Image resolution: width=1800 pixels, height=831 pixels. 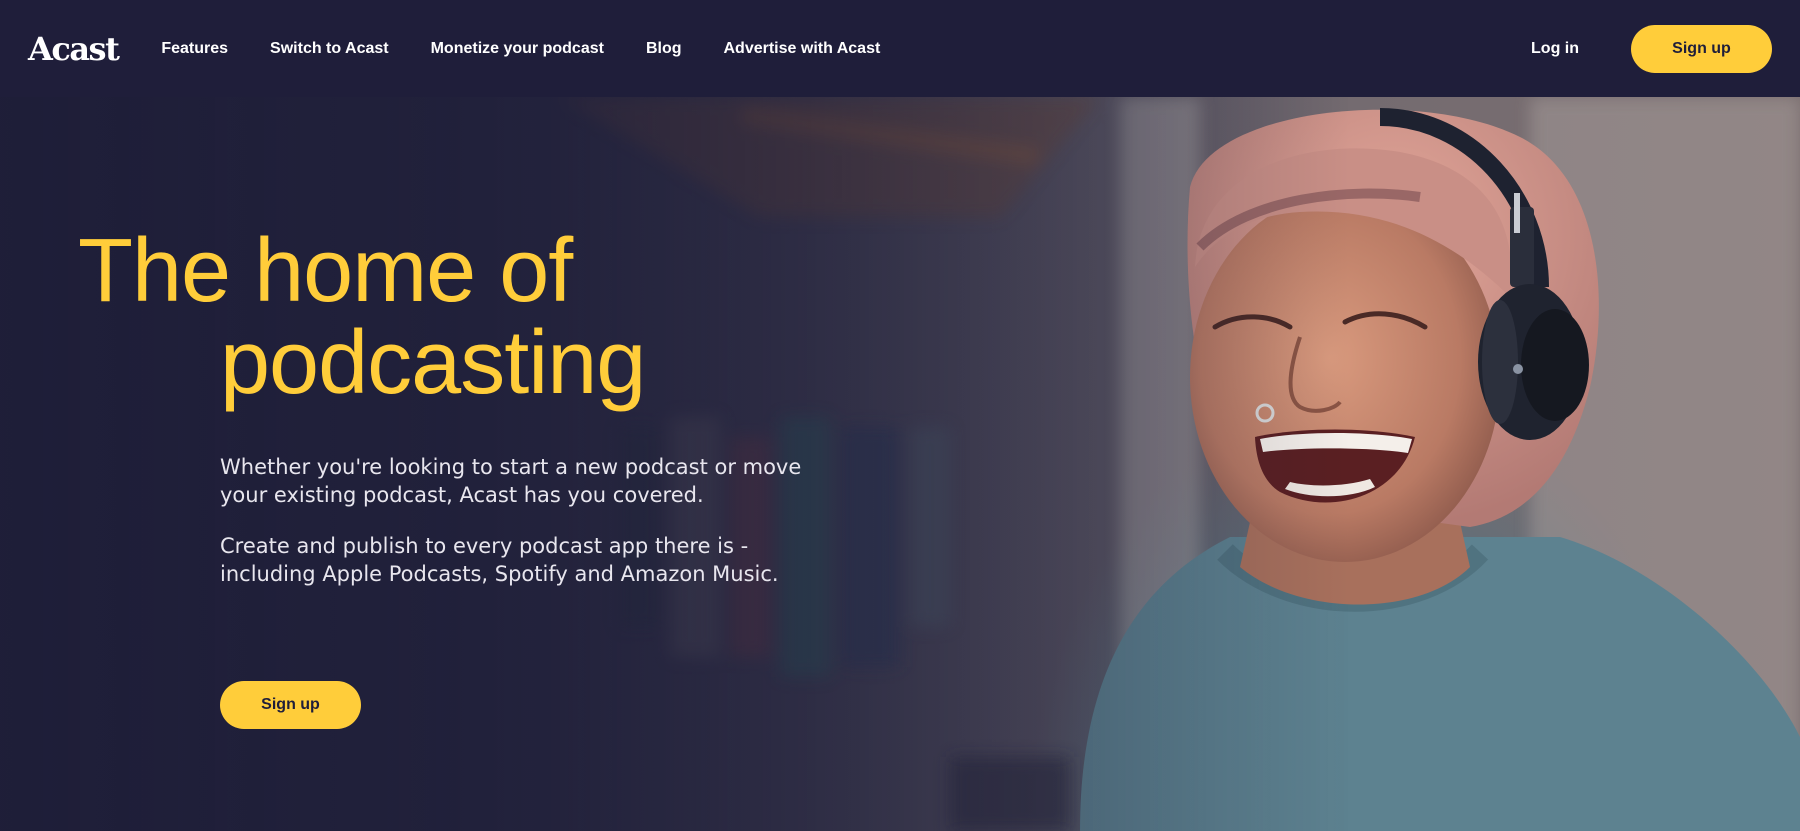 What do you see at coordinates (329, 49) in the screenshot?
I see `nav-link-switch: Switch to Acast` at bounding box center [329, 49].